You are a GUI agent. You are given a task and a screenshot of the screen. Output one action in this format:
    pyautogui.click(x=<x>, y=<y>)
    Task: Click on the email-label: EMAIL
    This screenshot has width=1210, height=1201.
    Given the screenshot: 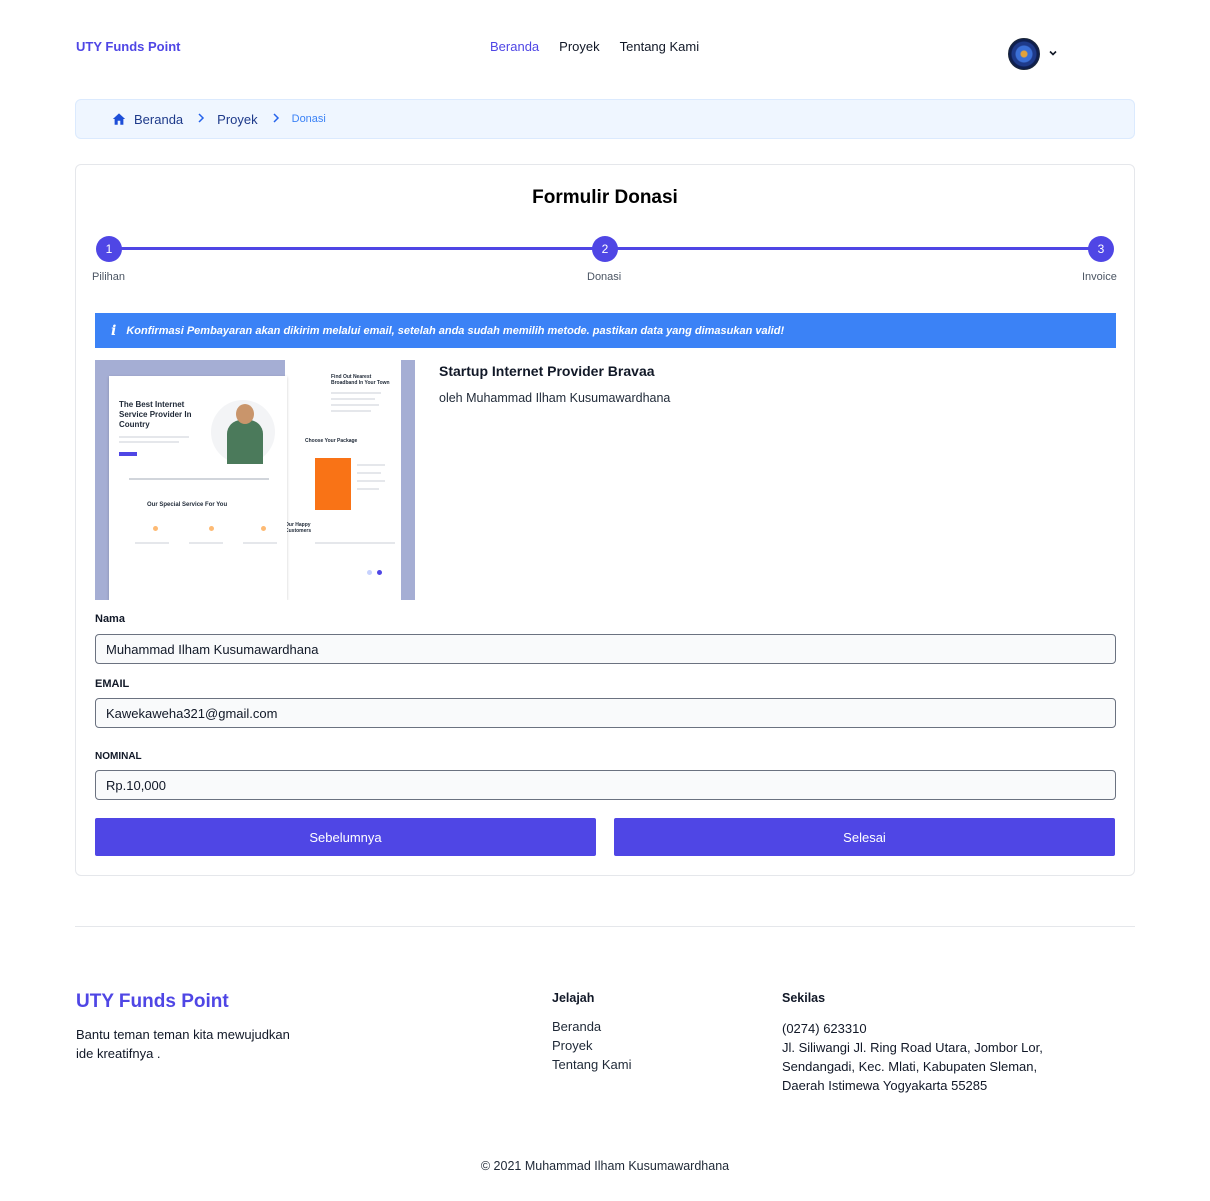 What is the action you would take?
    pyautogui.click(x=112, y=684)
    